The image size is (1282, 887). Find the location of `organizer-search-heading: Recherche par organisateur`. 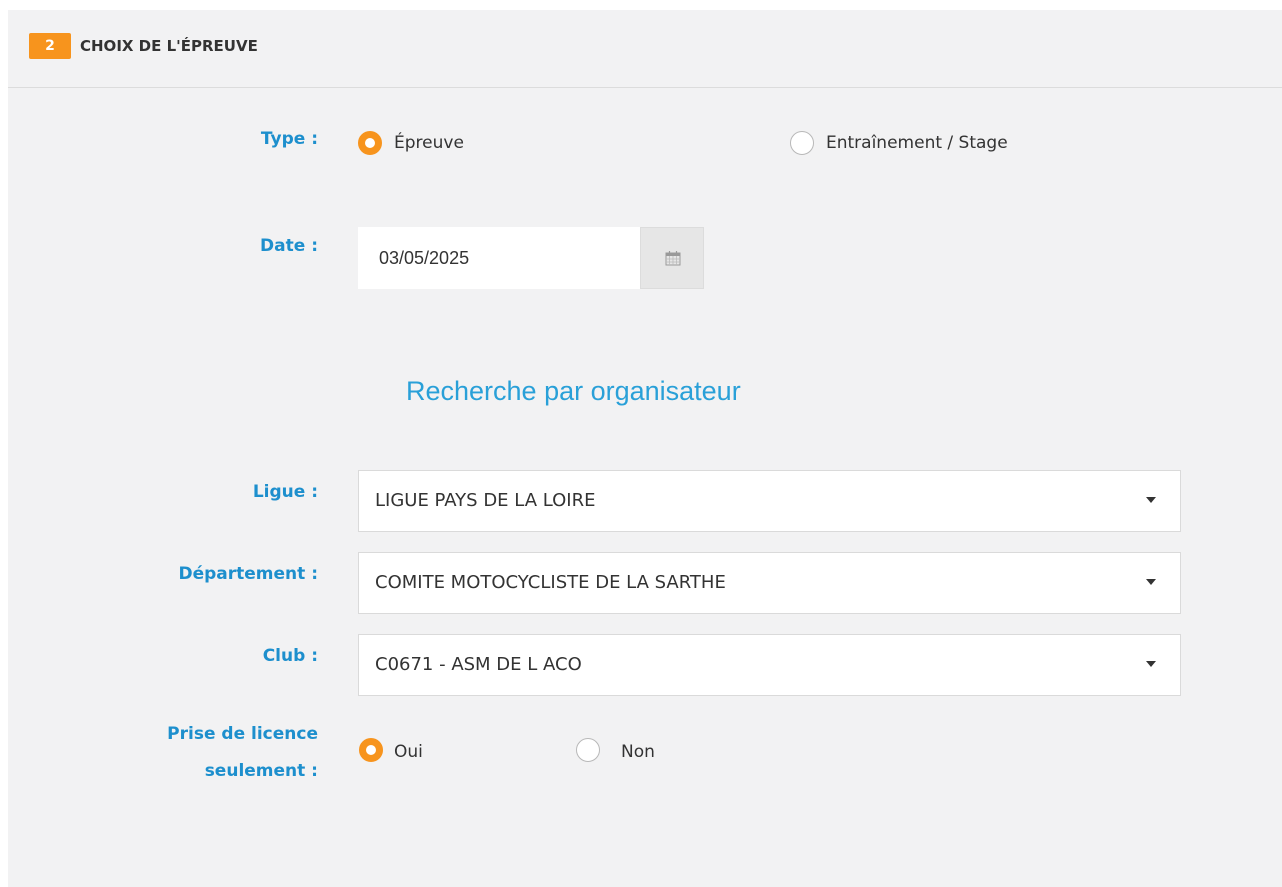

organizer-search-heading: Recherche par organisateur is located at coordinates (573, 391).